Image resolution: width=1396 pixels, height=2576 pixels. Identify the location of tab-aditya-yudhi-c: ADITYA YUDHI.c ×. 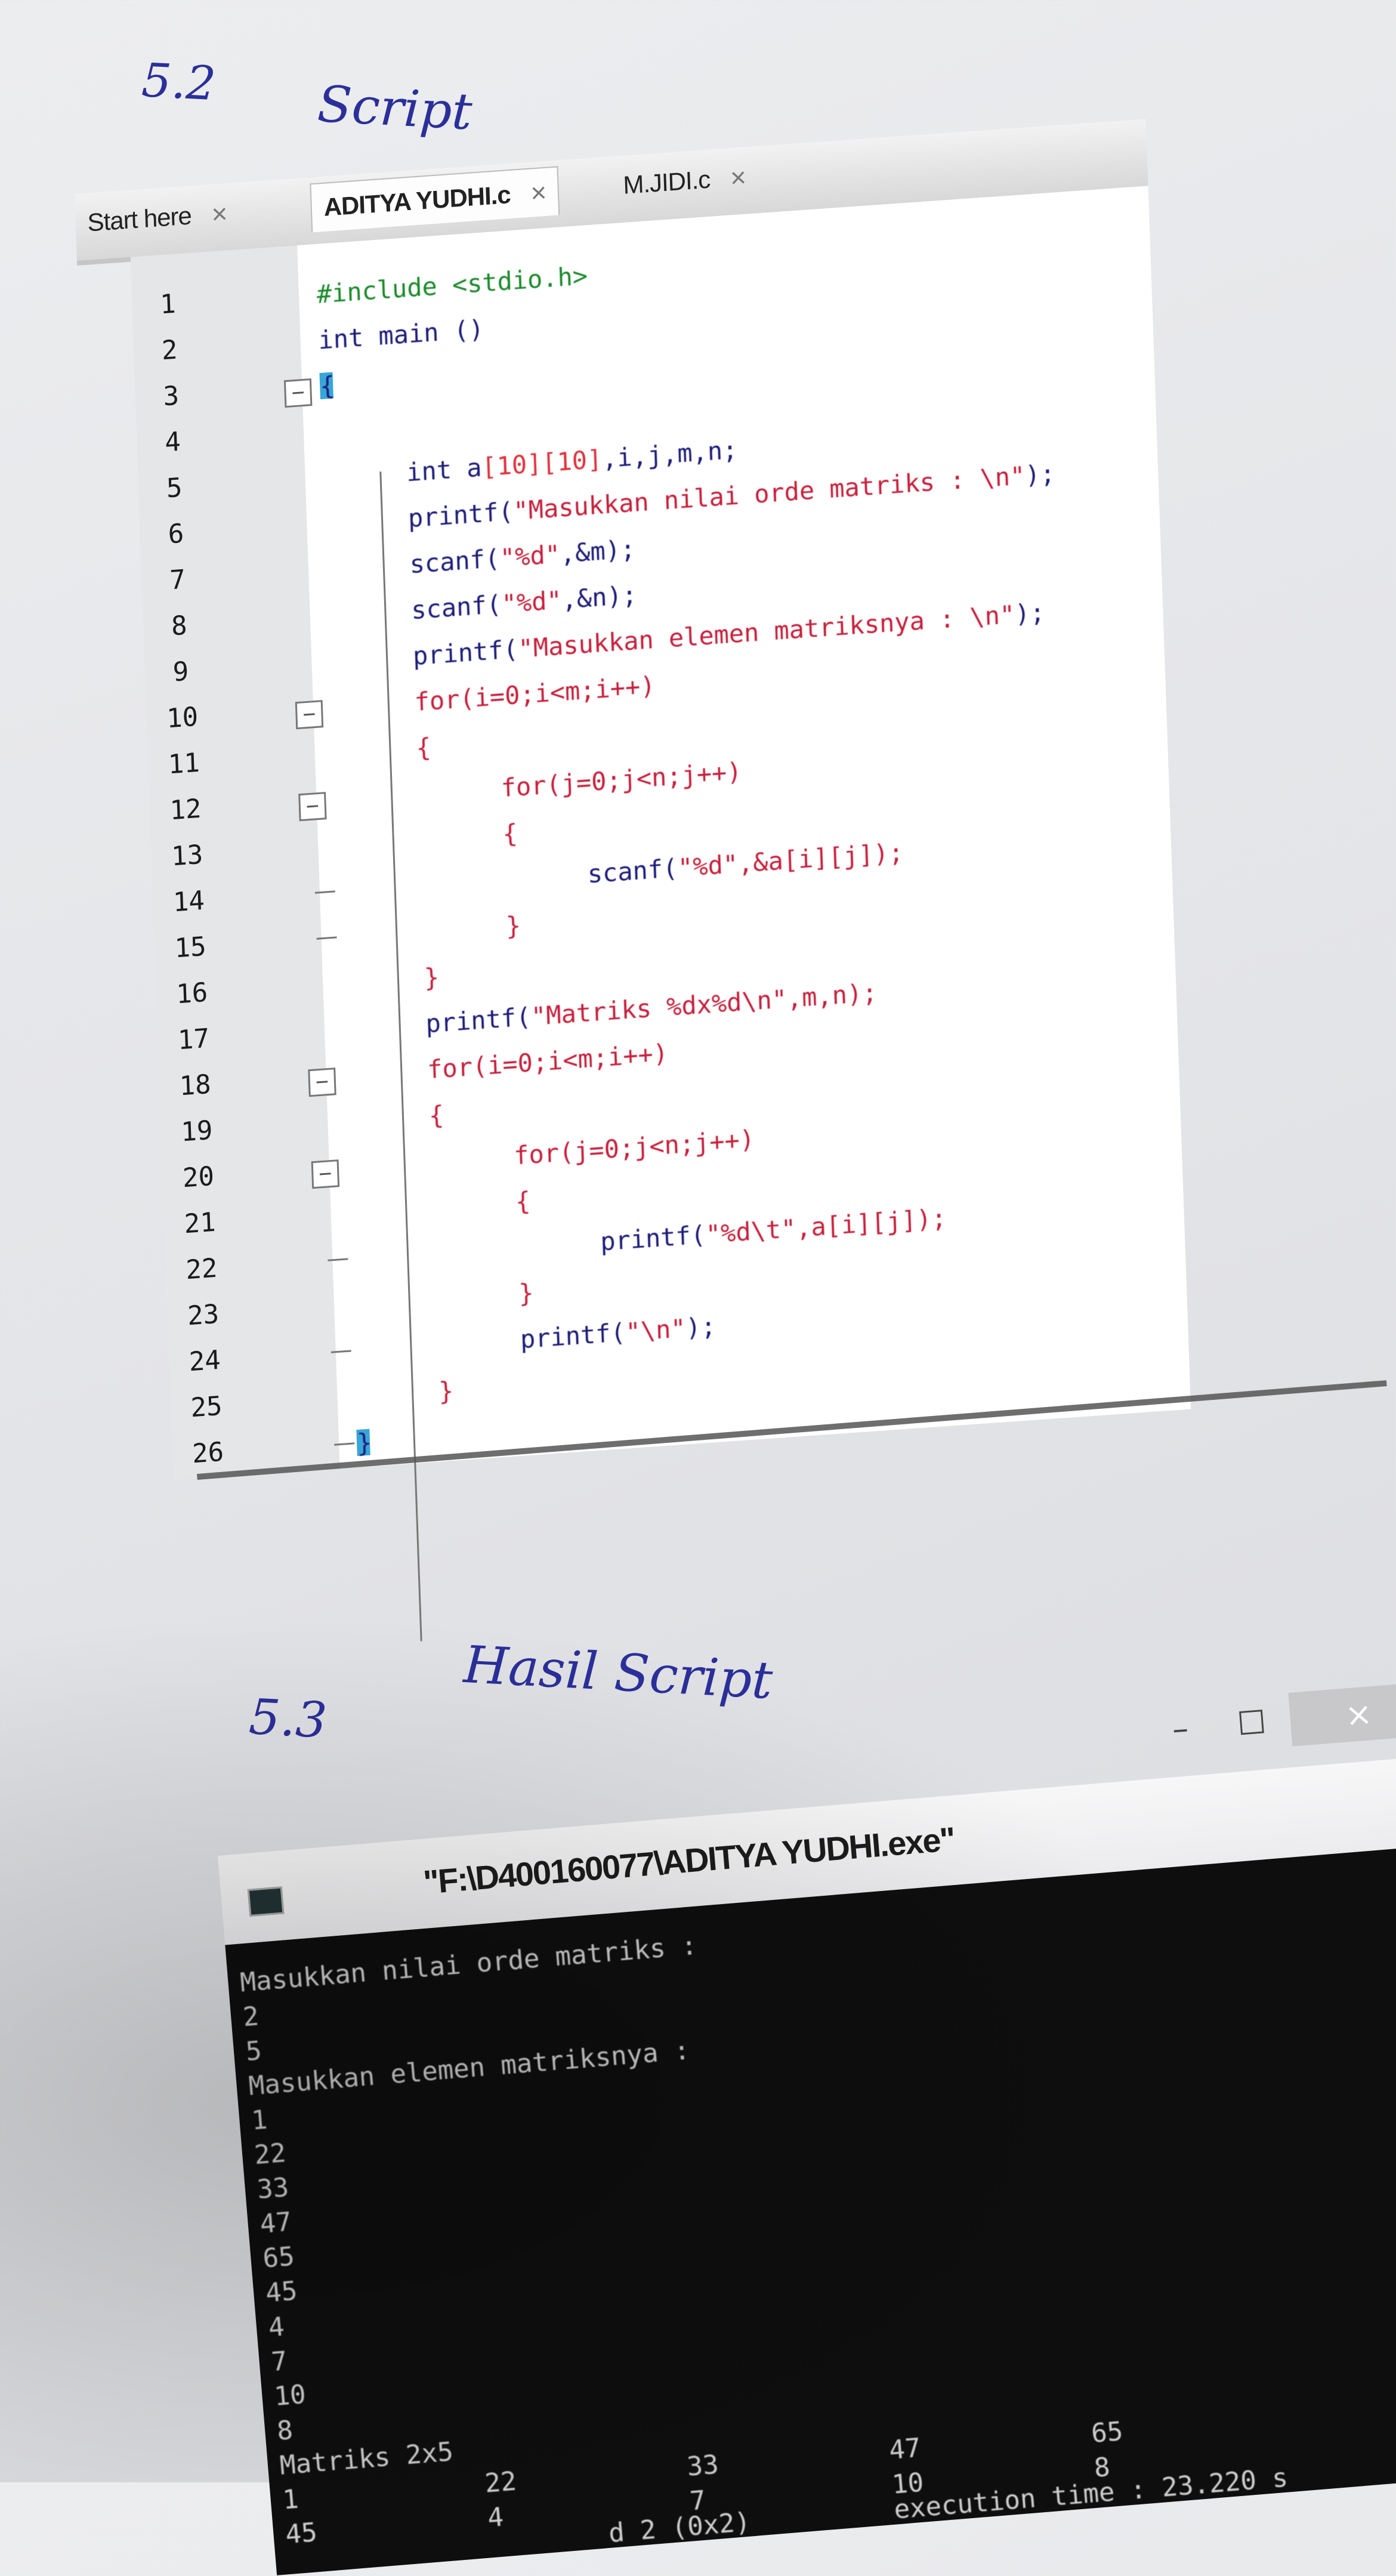
(435, 200).